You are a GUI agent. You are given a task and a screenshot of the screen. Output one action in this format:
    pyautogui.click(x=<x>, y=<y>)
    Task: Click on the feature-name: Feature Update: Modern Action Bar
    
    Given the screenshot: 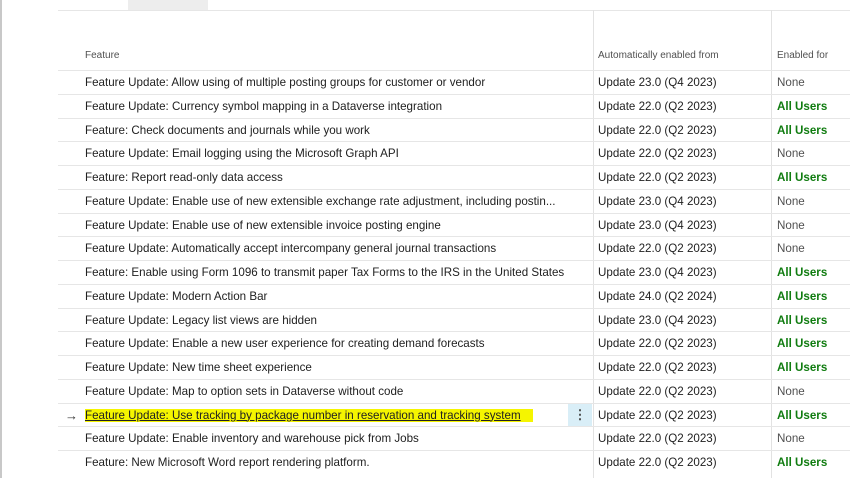 What is the action you would take?
    pyautogui.click(x=326, y=296)
    